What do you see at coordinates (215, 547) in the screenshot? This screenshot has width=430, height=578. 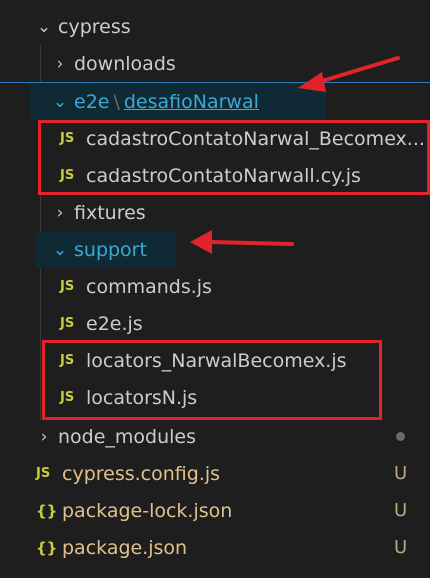 I see `tree-item-package-json: {} package.json U` at bounding box center [215, 547].